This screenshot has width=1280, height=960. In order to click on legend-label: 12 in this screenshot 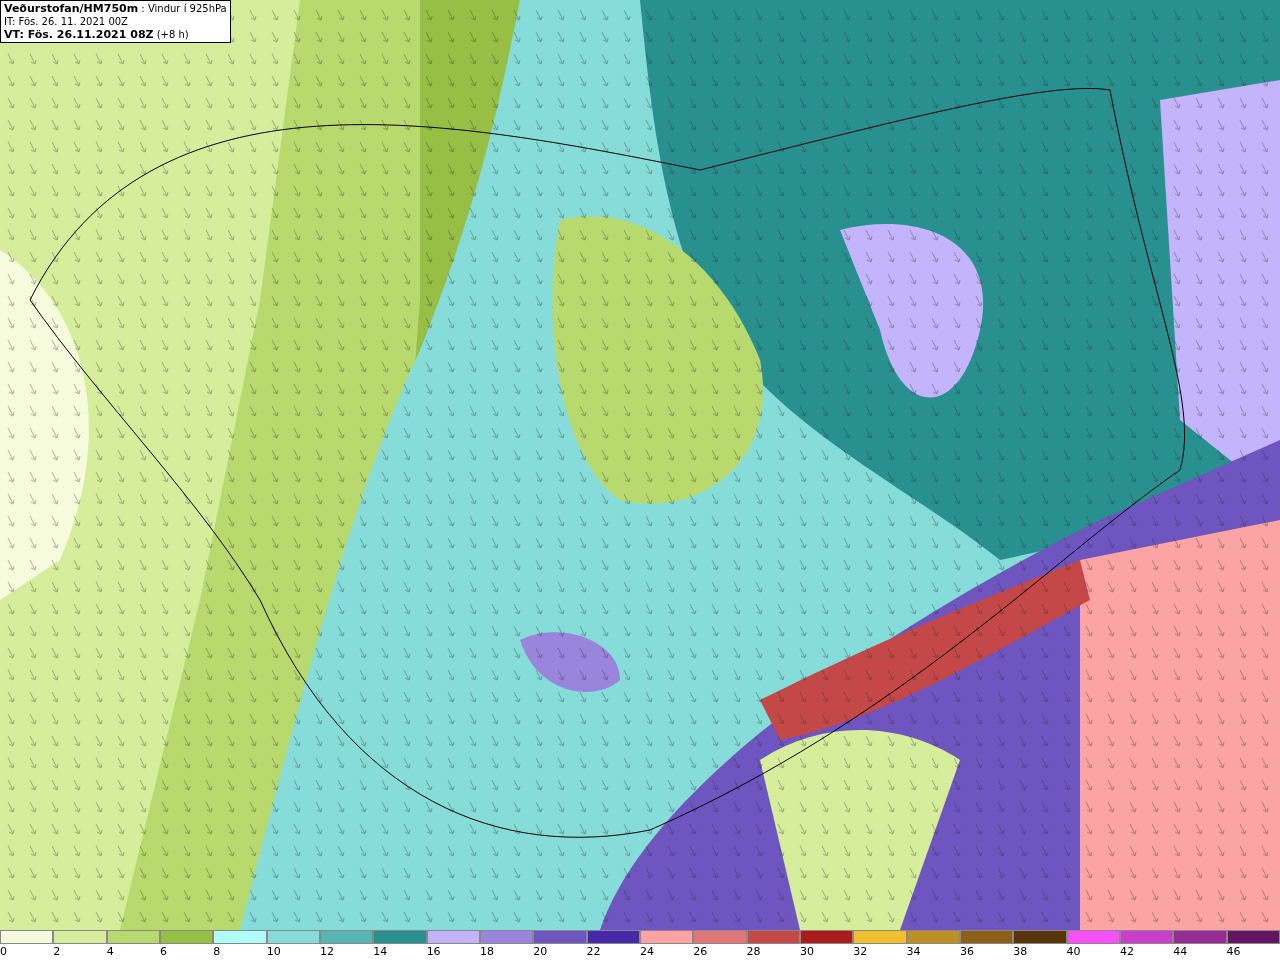, I will do `click(326, 951)`.